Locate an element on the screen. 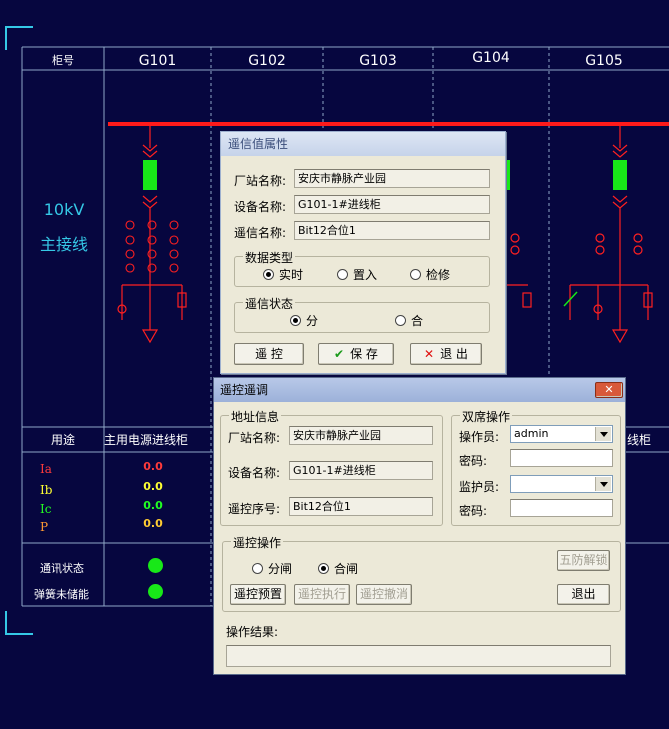  station-name-label: 厂站名称: is located at coordinates (260, 181).